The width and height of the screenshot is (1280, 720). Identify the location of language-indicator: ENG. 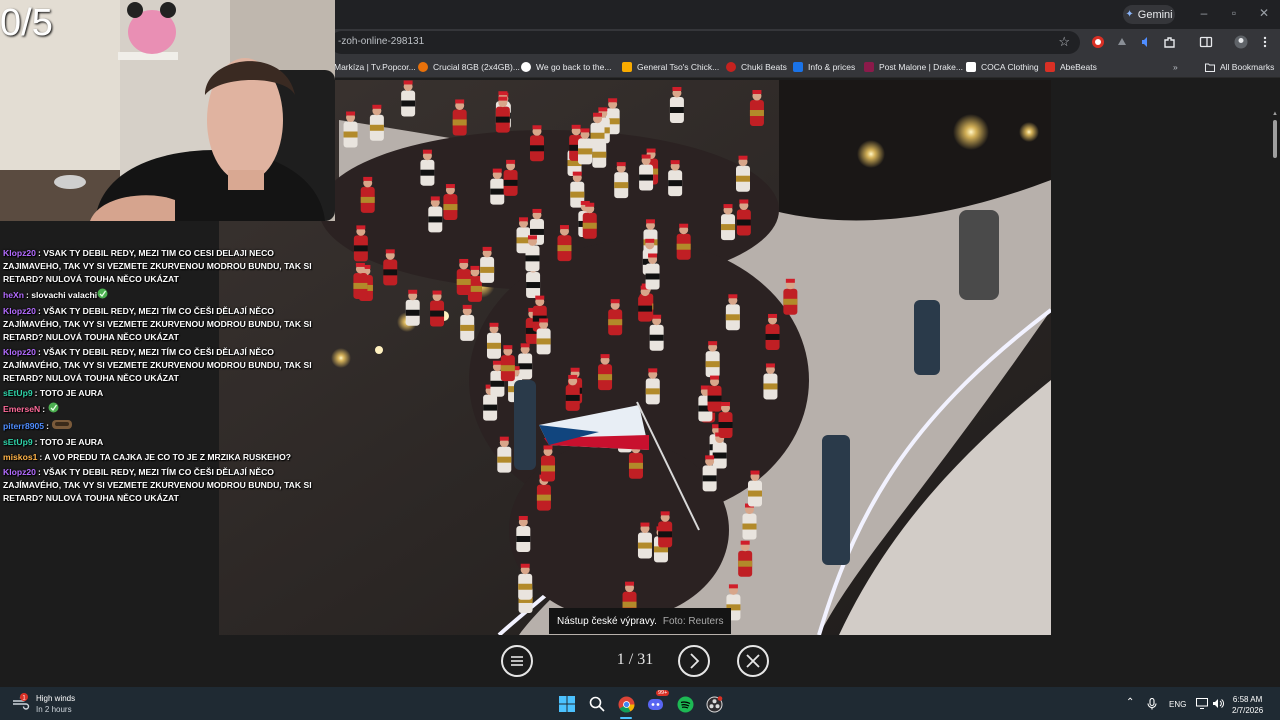
(1177, 704).